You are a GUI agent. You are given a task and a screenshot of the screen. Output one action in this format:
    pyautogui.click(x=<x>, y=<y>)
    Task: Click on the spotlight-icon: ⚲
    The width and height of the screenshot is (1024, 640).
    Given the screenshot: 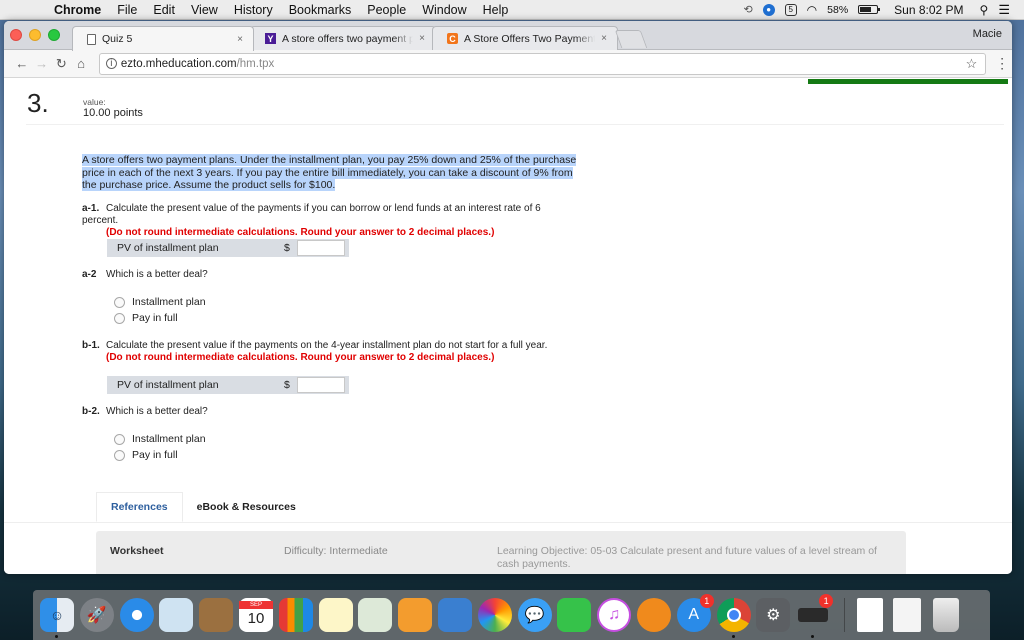 What is the action you would take?
    pyautogui.click(x=984, y=10)
    